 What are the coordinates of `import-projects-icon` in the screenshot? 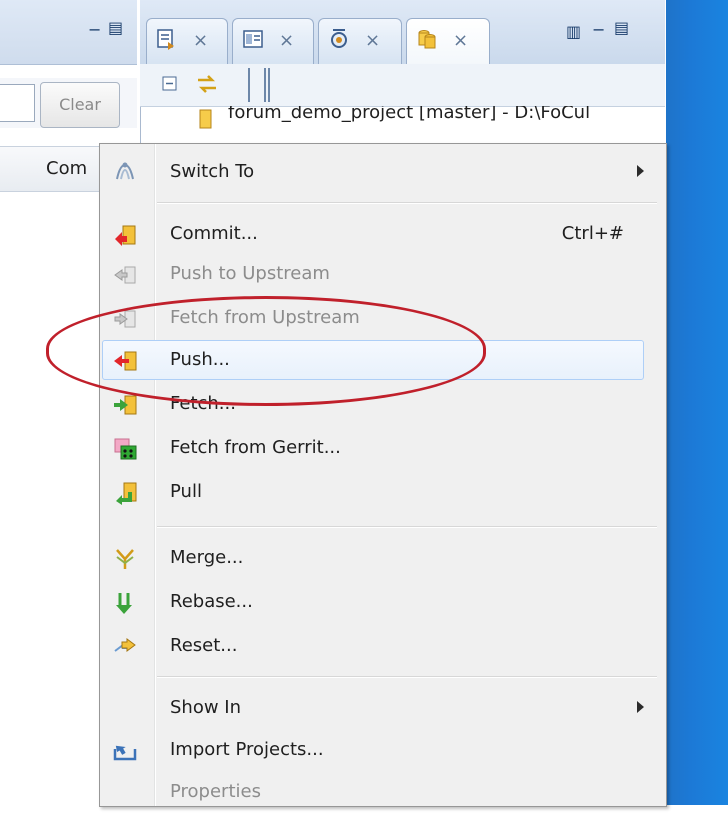 It's located at (125, 753).